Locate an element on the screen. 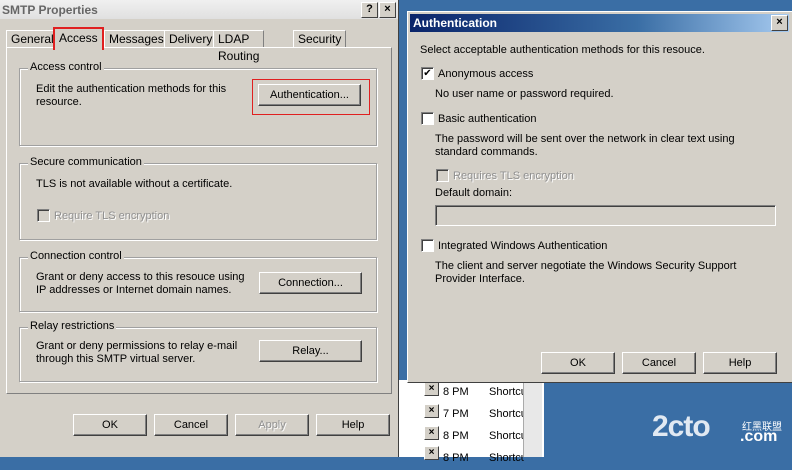 Image resolution: width=792 pixels, height=470 pixels. apply-button: Apply is located at coordinates (272, 425).